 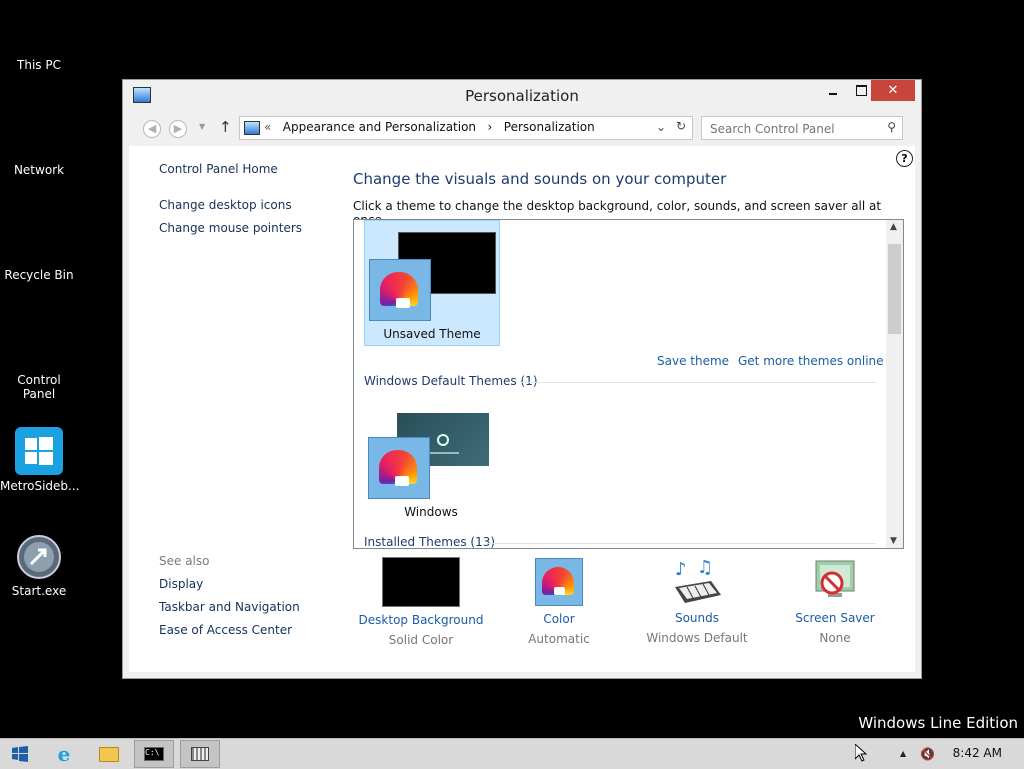 I want to click on show-hidden-icons-arrow: ▲, so click(x=903, y=753).